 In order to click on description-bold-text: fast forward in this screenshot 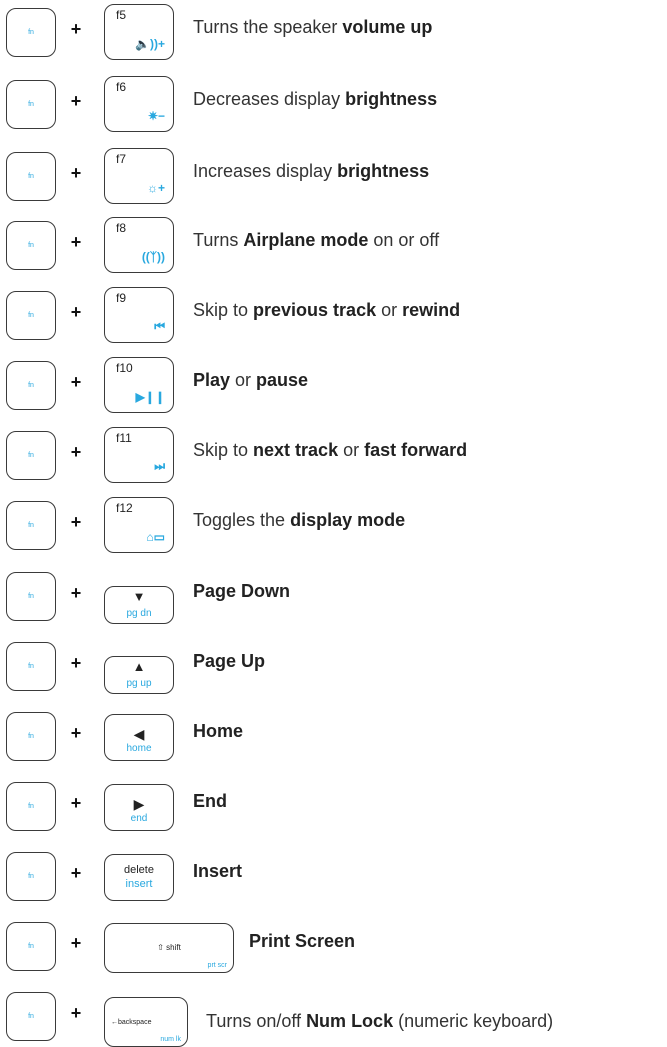, I will do `click(416, 450)`.